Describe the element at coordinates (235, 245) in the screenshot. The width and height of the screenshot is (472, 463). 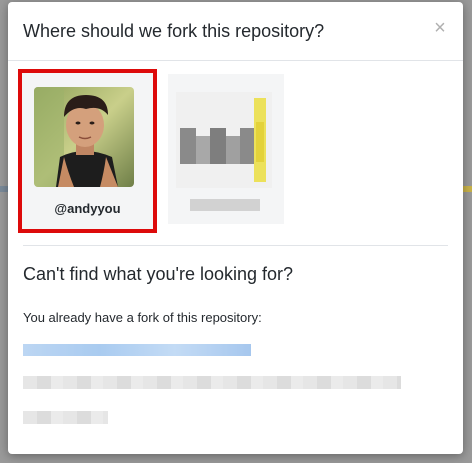
I see `divider` at that location.